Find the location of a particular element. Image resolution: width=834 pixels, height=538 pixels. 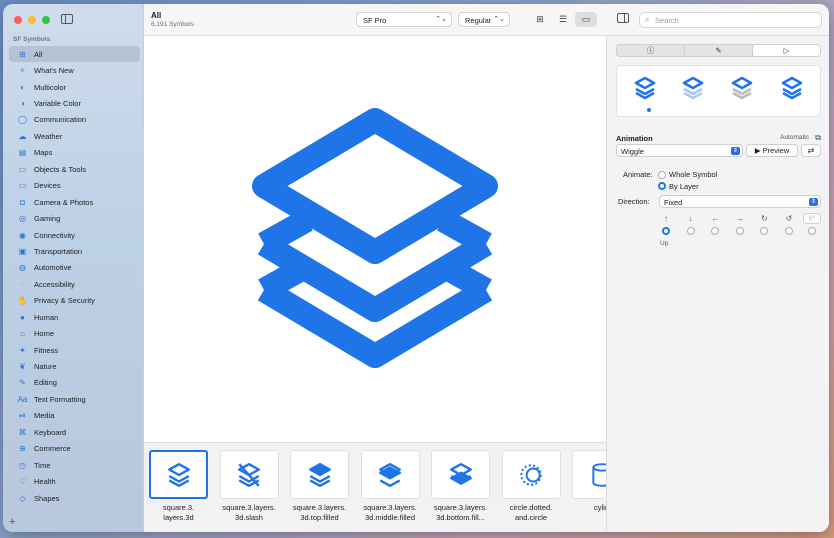

whole-symbol-radio is located at coordinates (662, 175).